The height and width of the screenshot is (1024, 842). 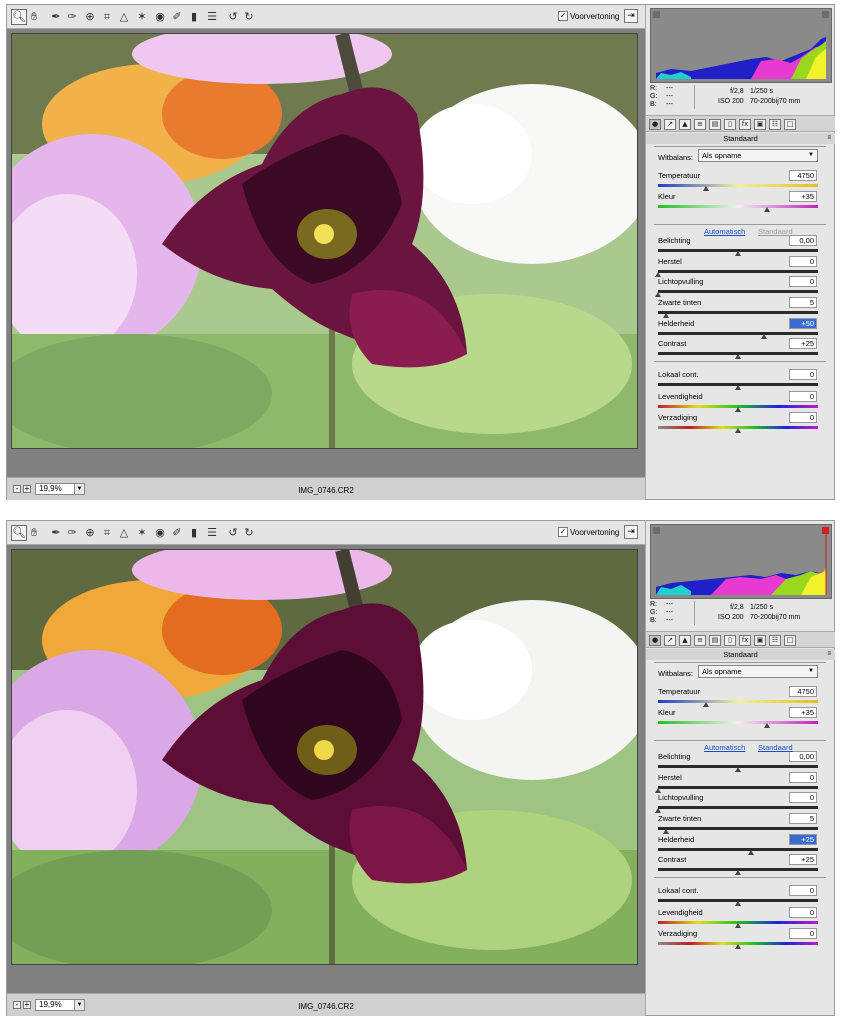 What do you see at coordinates (803, 302) in the screenshot?
I see `blacks-value: 5` at bounding box center [803, 302].